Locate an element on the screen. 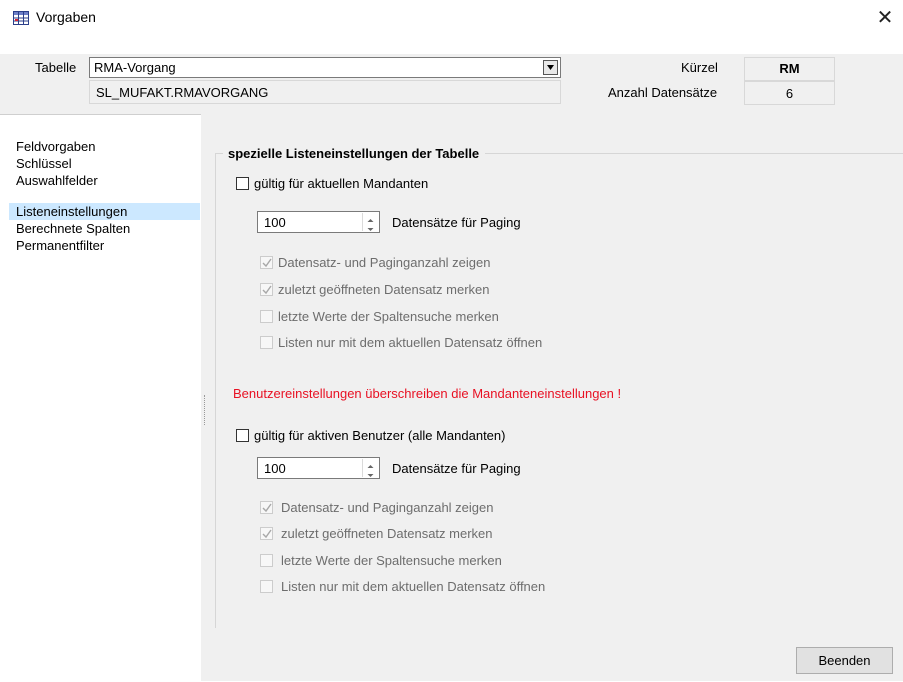  title-bar: Vorgaben ✕ is located at coordinates (451, 18).